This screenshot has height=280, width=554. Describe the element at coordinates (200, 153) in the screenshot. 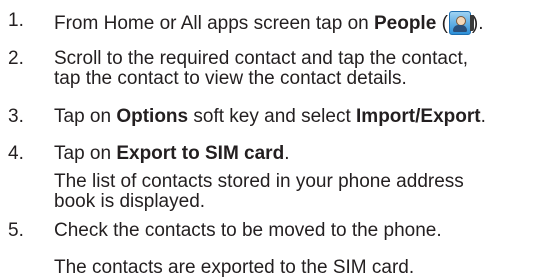

I see `export-to-sim-label: Export to SIM card` at that location.